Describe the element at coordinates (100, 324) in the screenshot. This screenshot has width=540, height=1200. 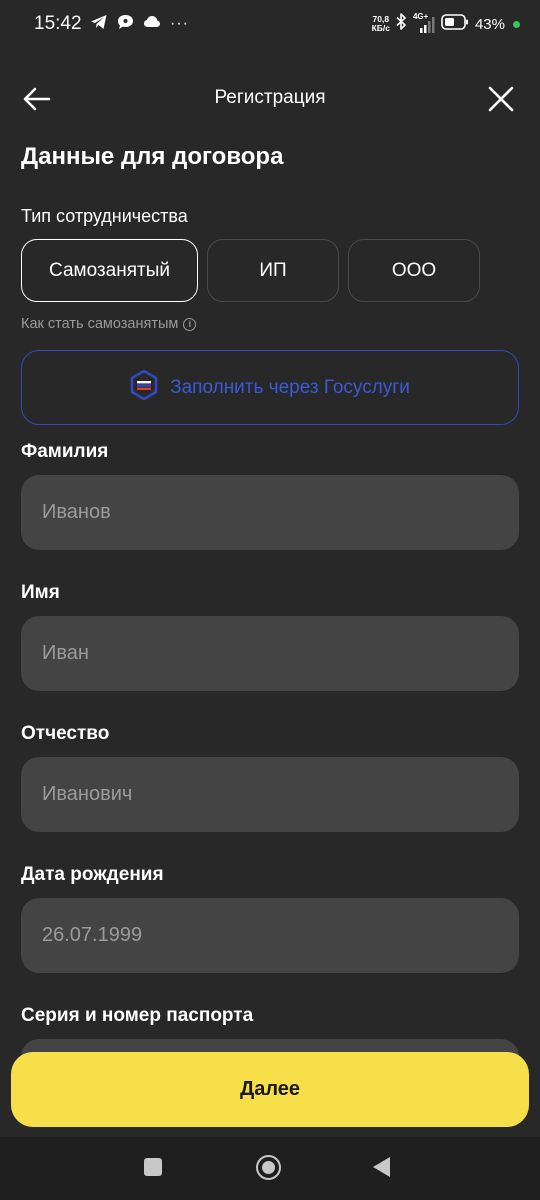
I see `how-to-label: Как стать самозанятым` at that location.